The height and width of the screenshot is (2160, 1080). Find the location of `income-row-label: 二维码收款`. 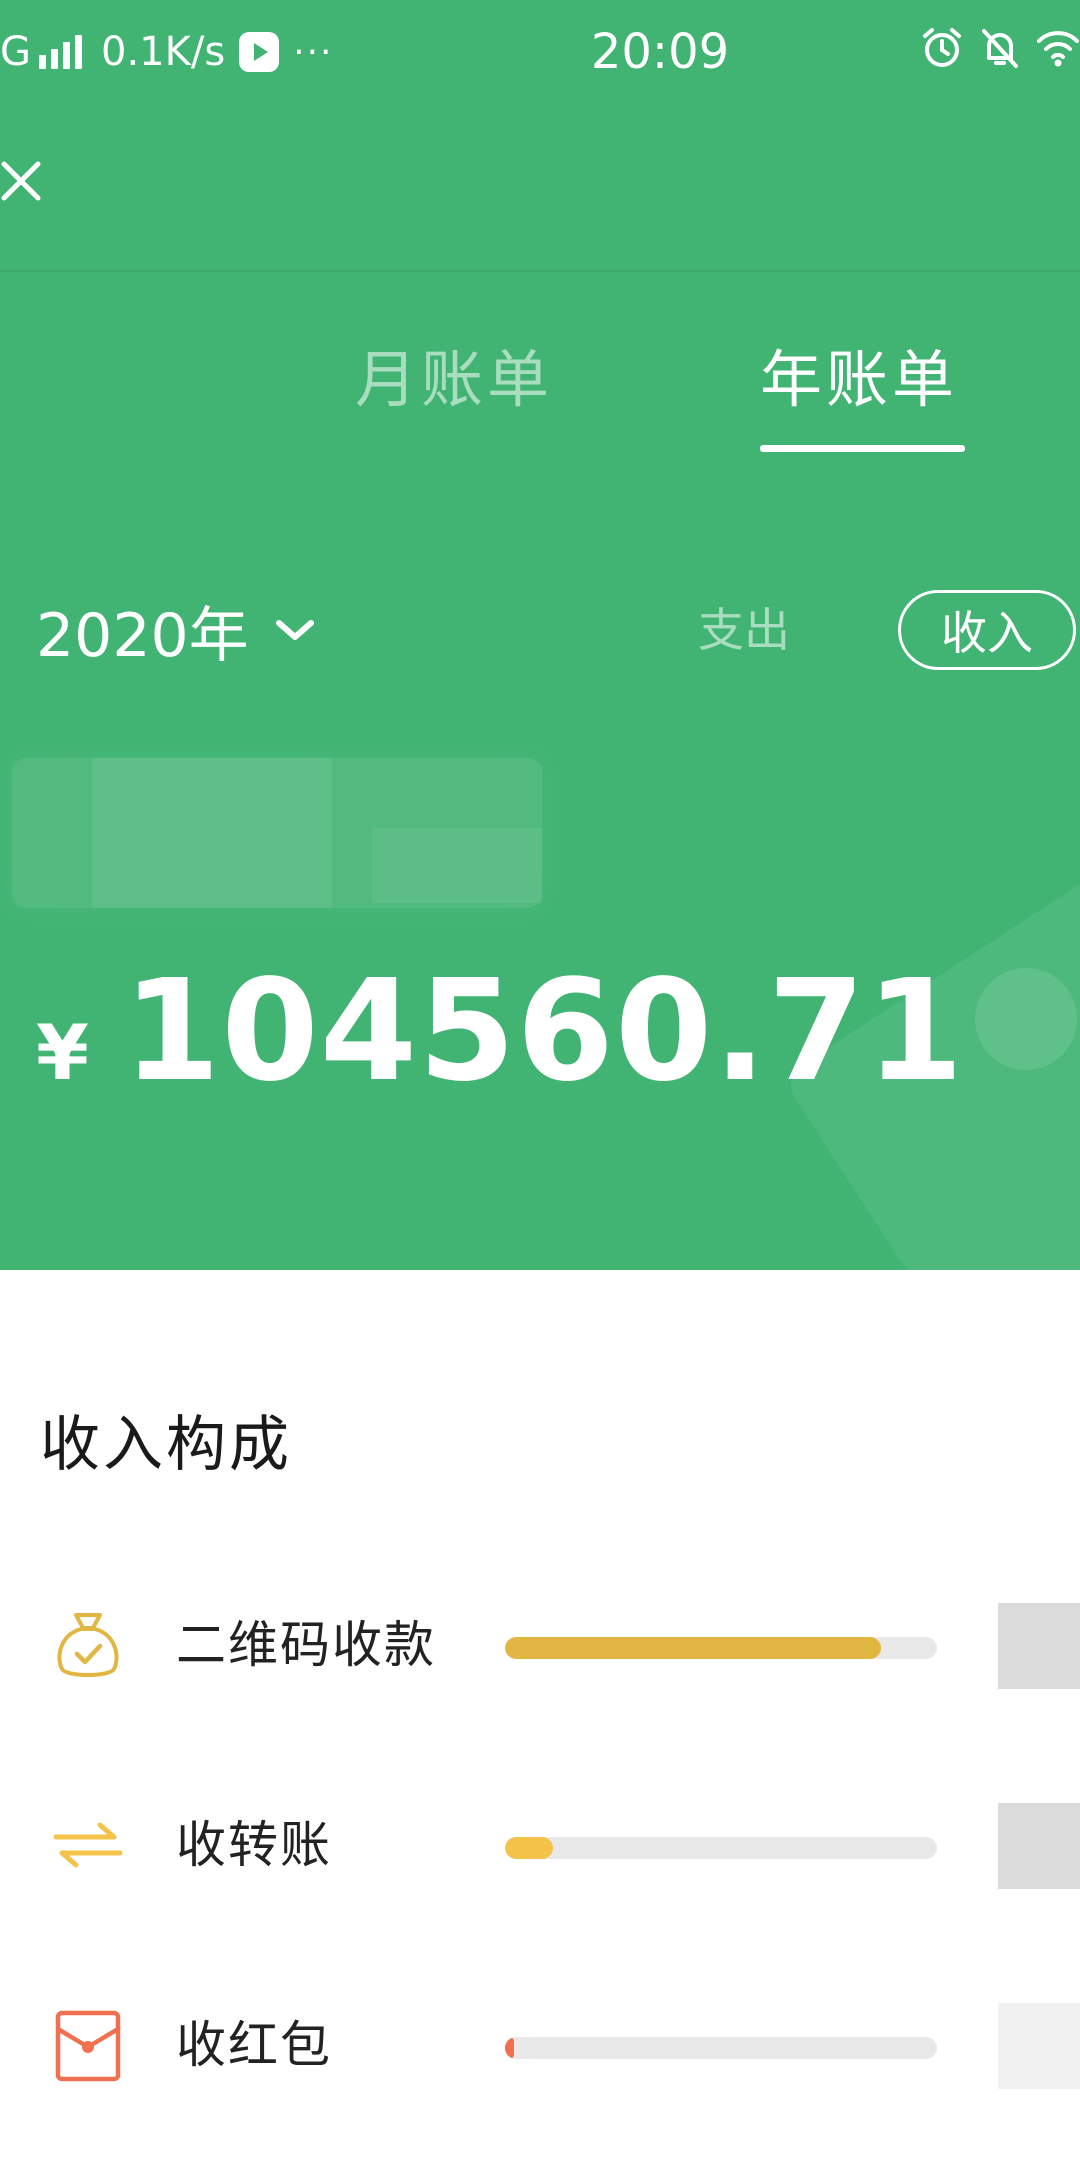

income-row-label: 二维码收款 is located at coordinates (306, 1645).